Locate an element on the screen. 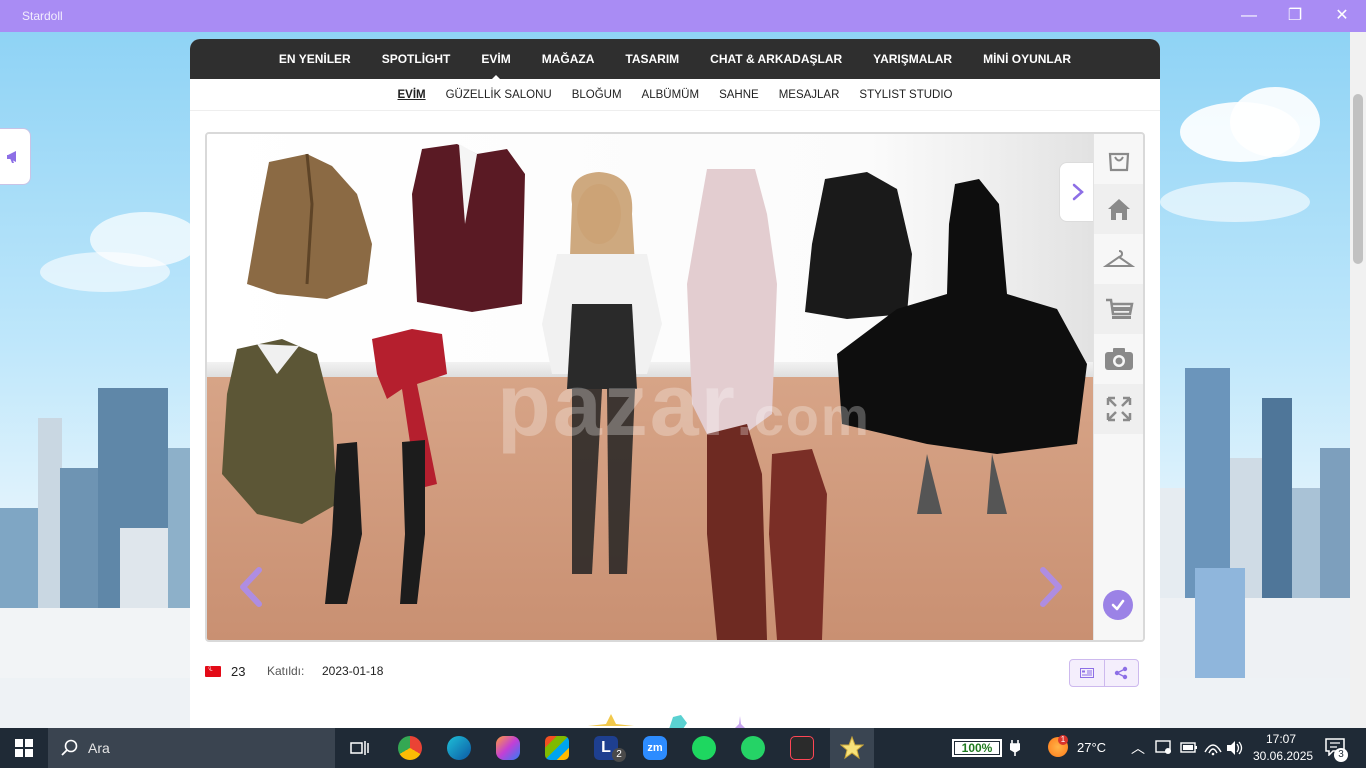 The width and height of the screenshot is (1366, 768). zoom-icon: zm is located at coordinates (655, 748).